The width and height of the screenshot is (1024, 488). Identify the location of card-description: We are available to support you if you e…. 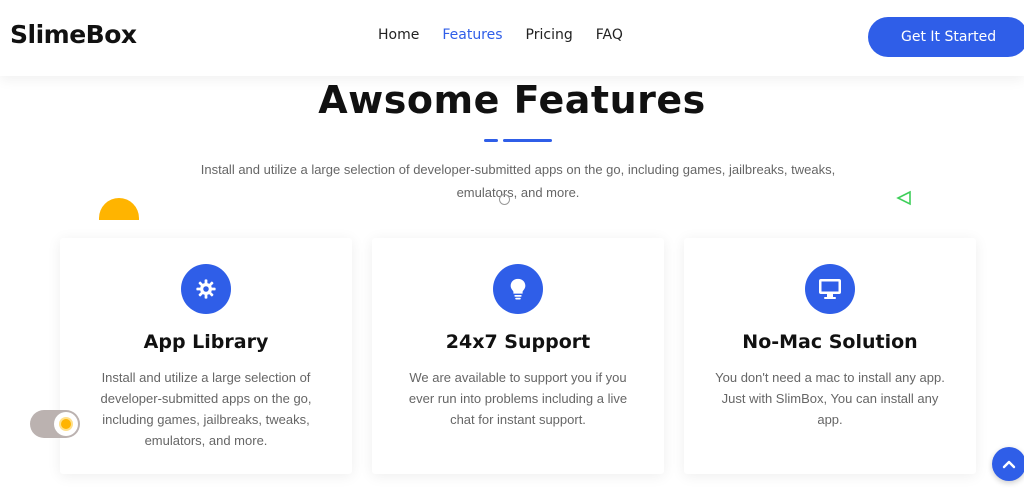
(518, 398).